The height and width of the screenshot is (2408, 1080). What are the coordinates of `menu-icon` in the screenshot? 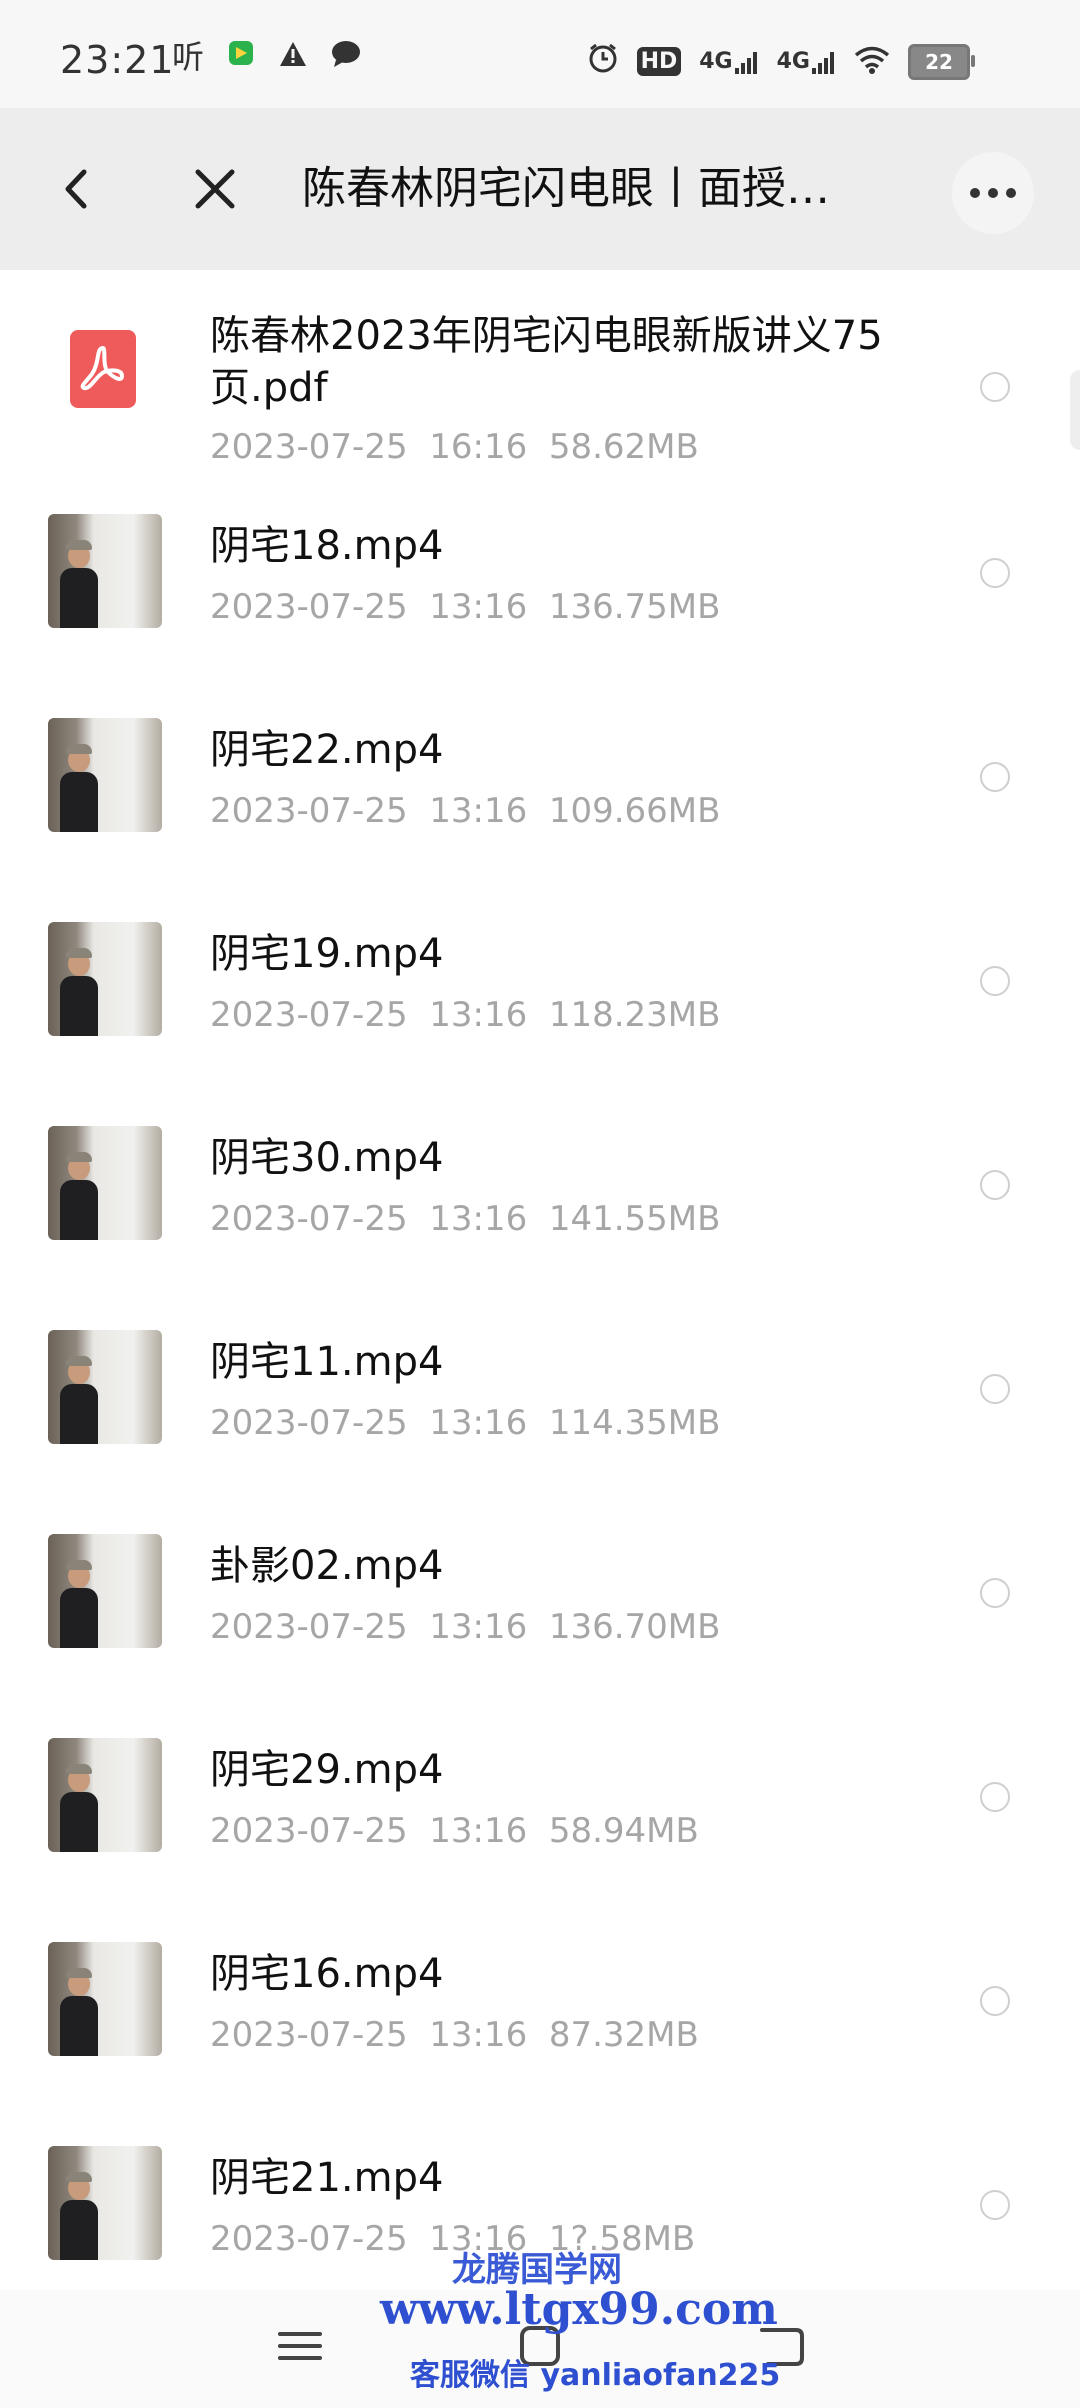 It's located at (300, 2346).